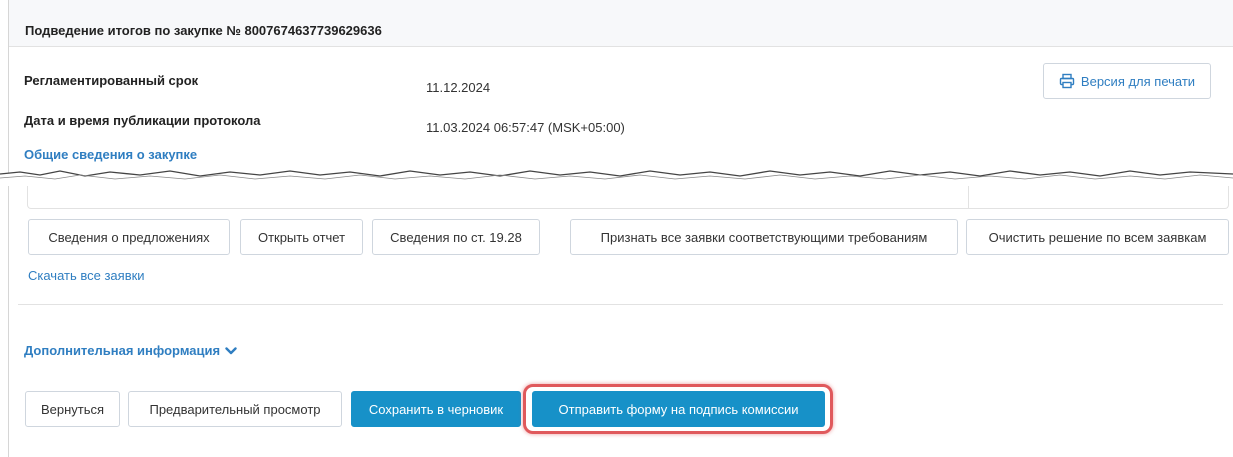  Describe the element at coordinates (1097, 237) in the screenshot. I see `clear-all-decisions-button: Очистить решение по всем заявкам` at that location.